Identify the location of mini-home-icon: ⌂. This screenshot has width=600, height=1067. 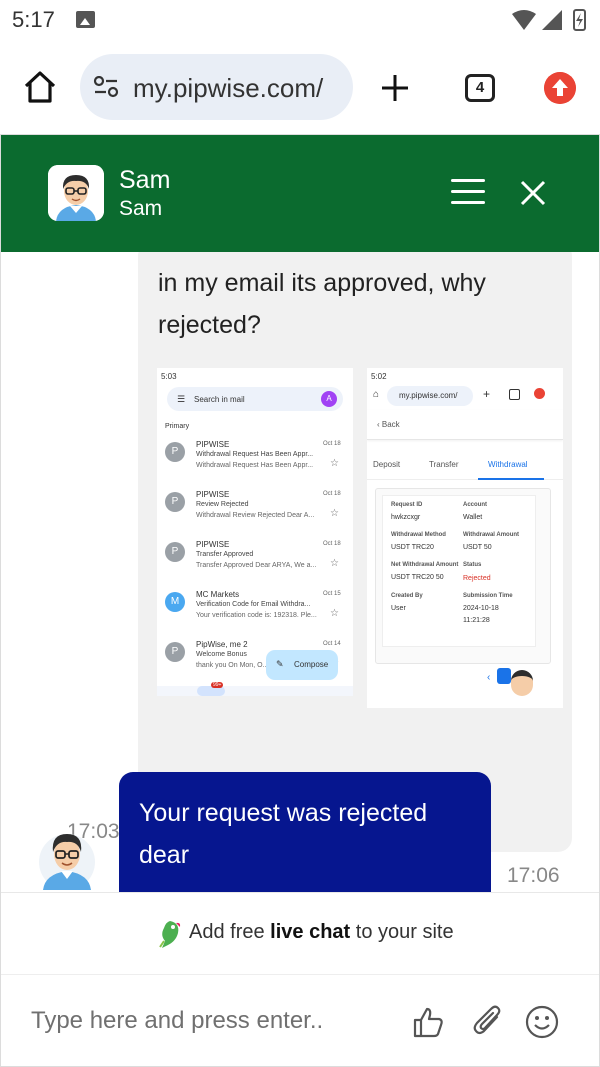
(376, 394).